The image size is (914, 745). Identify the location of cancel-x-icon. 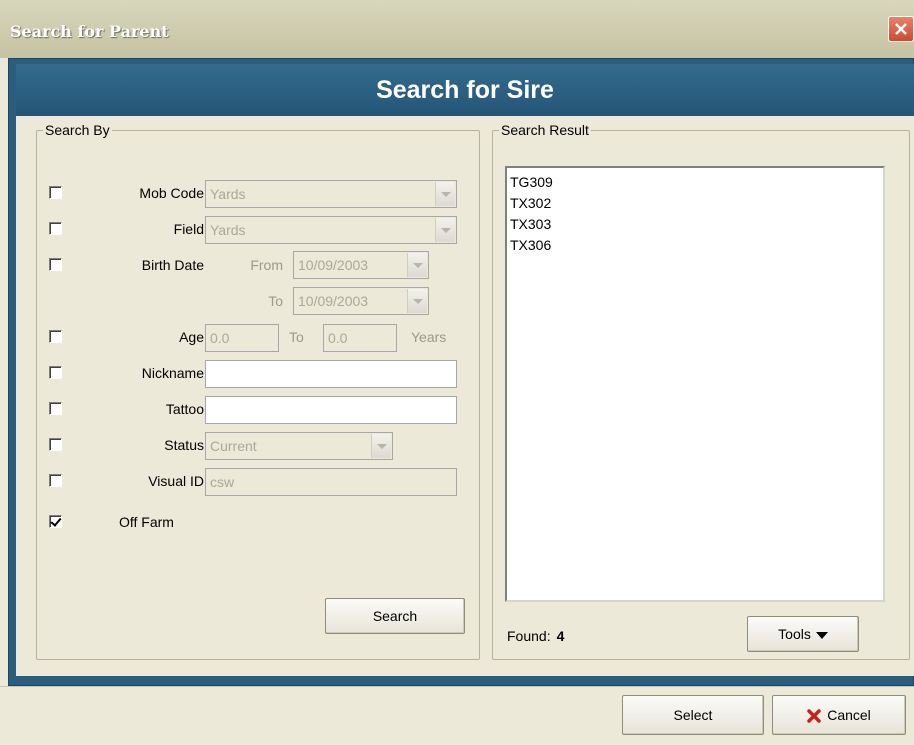
(814, 716).